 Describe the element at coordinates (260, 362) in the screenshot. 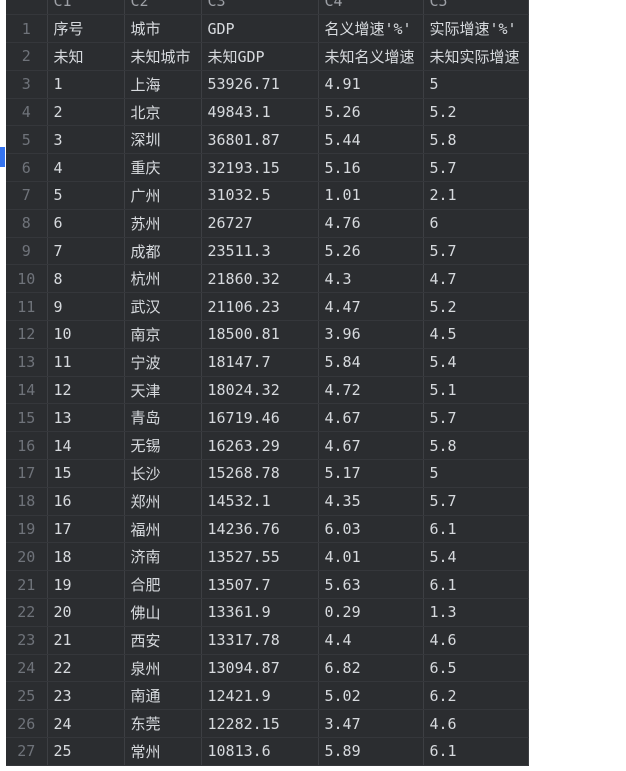

I see `table-cell: 18147.7` at that location.